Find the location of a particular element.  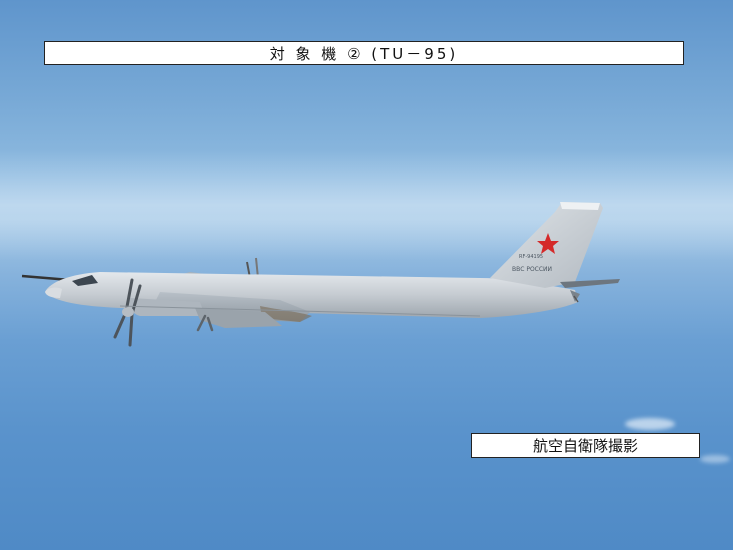

caption-title-box: 対 象 機 ② (TU－95) is located at coordinates (364, 53).